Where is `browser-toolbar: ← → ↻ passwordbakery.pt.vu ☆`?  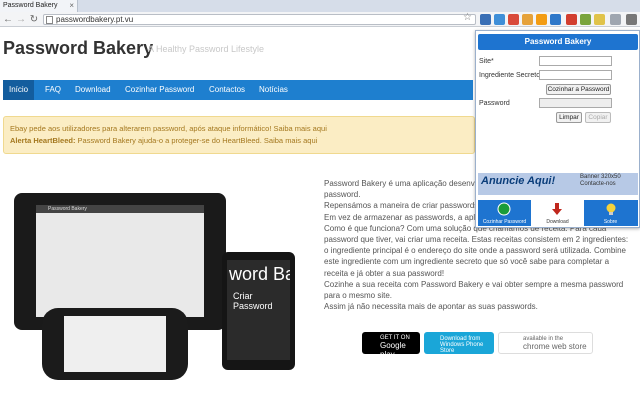 browser-toolbar: ← → ↻ passwordbakery.pt.vu ☆ is located at coordinates (320, 19).